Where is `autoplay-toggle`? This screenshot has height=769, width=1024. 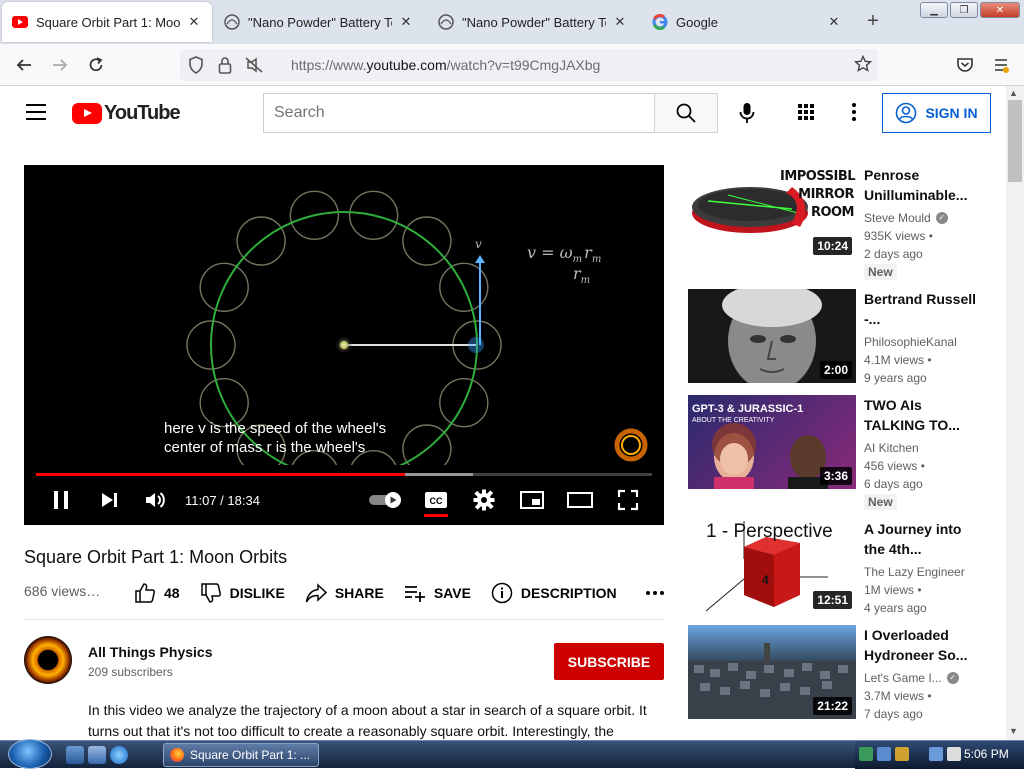
autoplay-toggle is located at coordinates (386, 500).